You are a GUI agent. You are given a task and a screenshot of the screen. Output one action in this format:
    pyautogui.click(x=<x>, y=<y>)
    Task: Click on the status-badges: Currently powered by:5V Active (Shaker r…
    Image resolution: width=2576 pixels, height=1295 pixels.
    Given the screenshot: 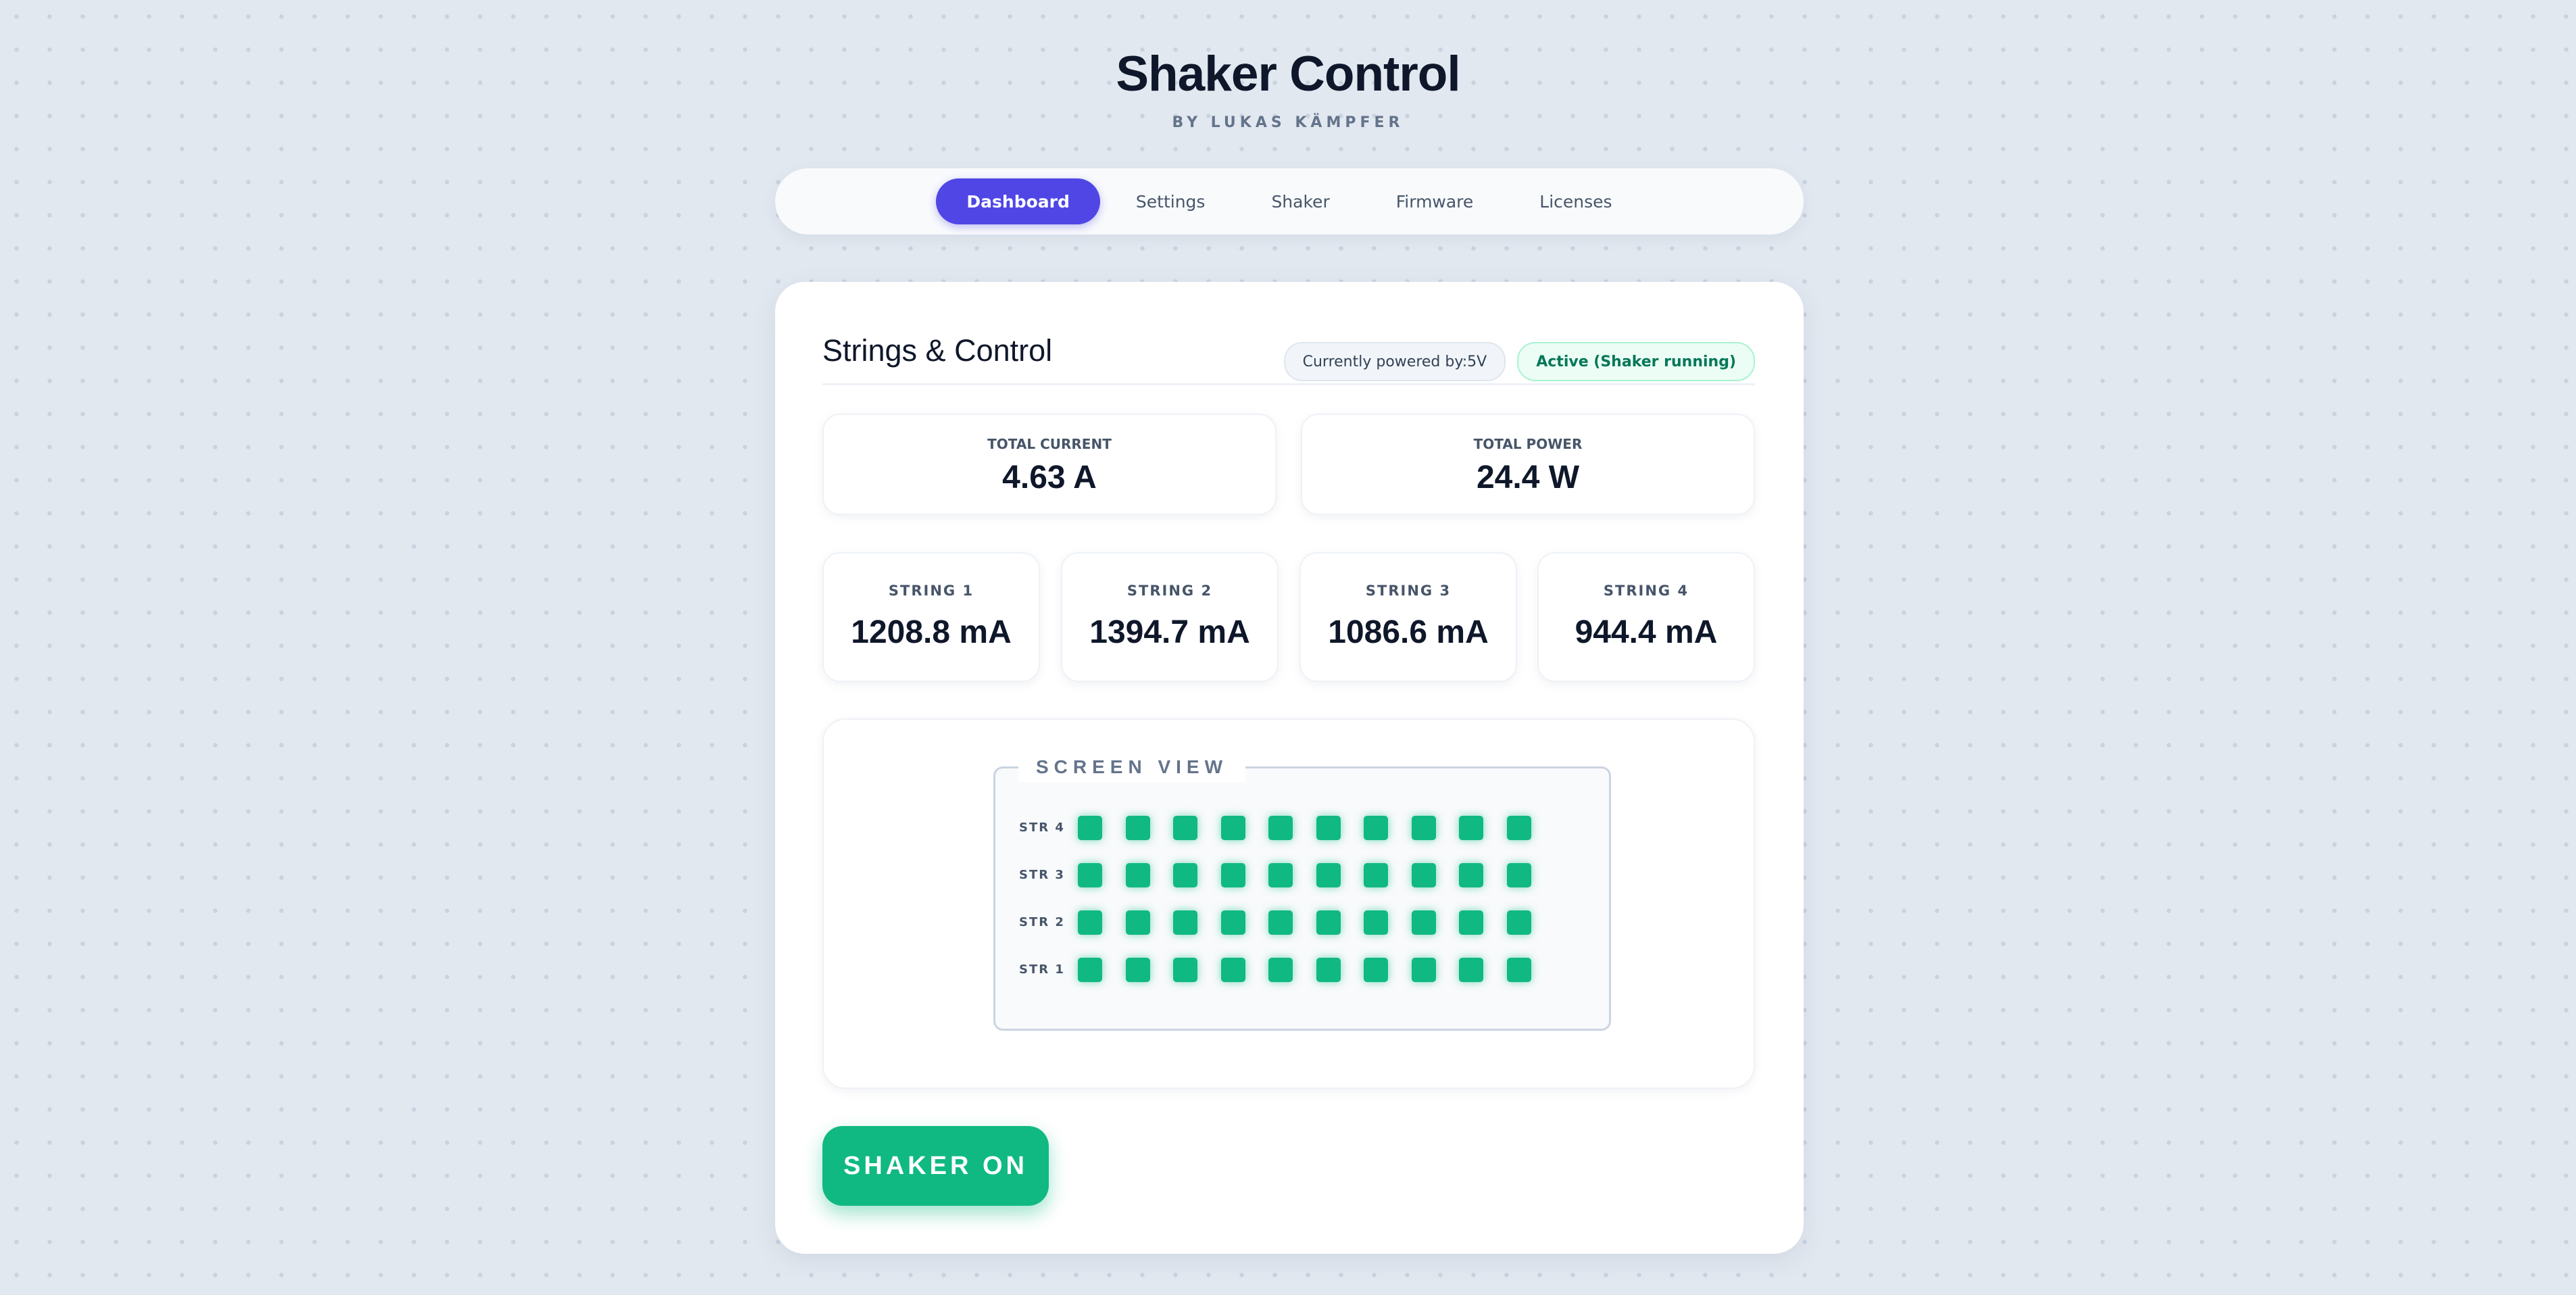 What is the action you would take?
    pyautogui.click(x=1519, y=361)
    